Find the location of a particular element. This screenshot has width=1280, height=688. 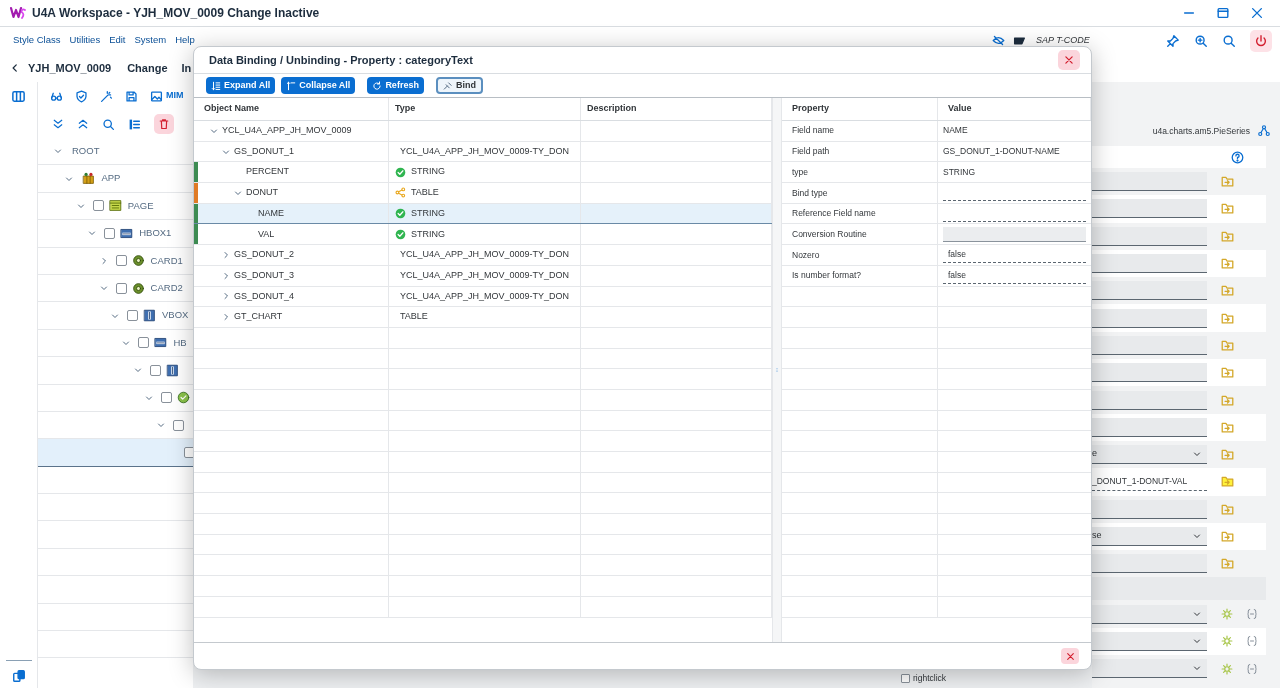

collapse-all-icon is located at coordinates (83, 124).